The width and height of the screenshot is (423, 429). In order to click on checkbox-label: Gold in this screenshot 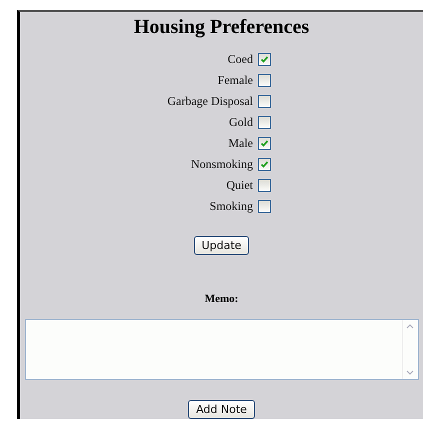, I will do `click(241, 122)`.